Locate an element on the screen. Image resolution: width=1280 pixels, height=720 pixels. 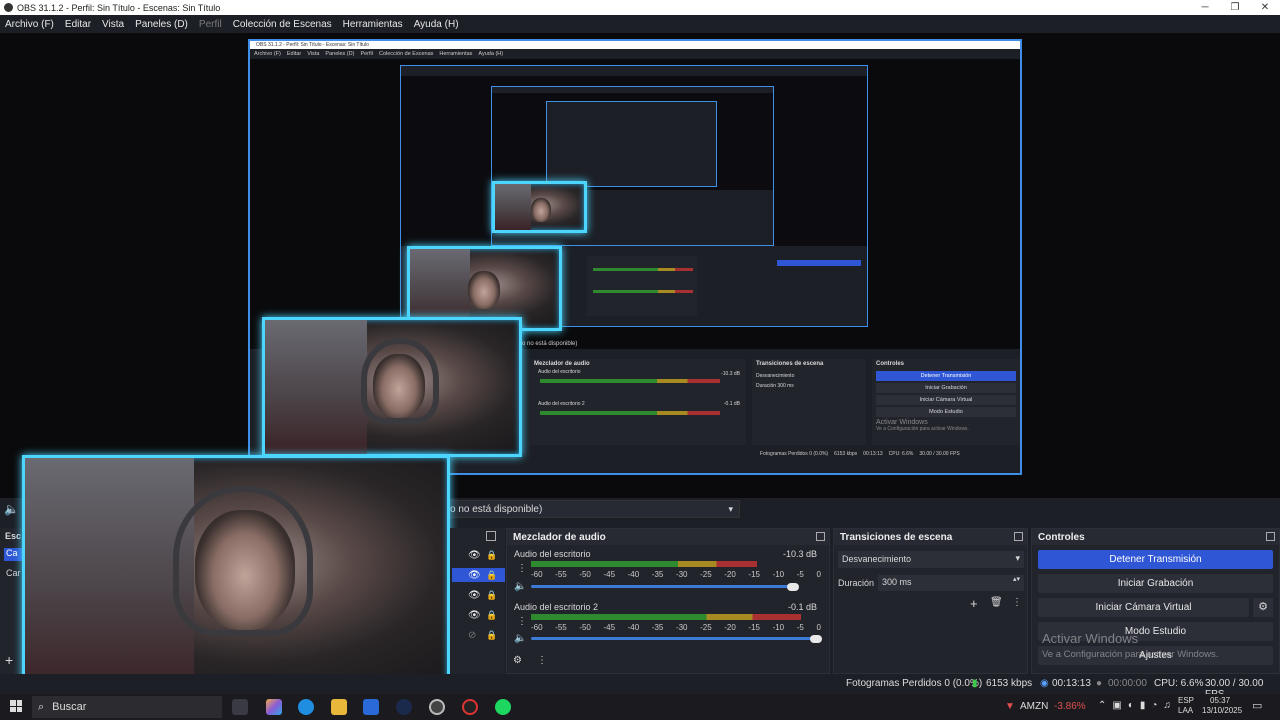
duration-value: 300 ms is located at coordinates (897, 582).